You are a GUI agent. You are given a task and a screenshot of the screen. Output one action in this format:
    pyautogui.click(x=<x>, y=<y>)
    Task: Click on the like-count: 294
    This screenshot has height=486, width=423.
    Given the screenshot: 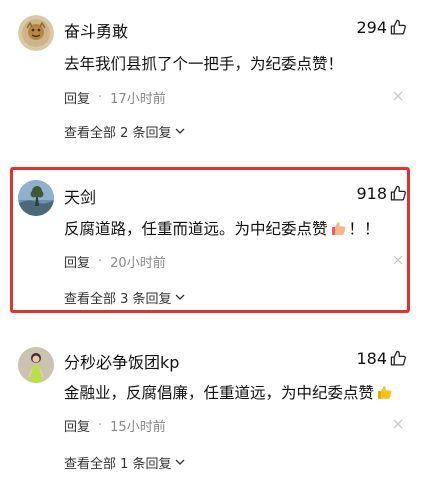 What is the action you would take?
    pyautogui.click(x=371, y=27)
    